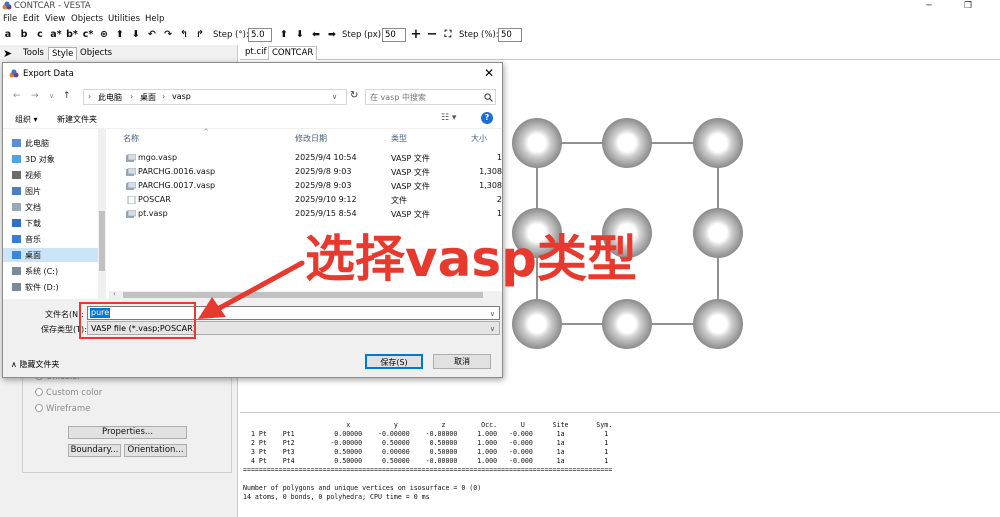 The height and width of the screenshot is (517, 1000). What do you see at coordinates (33, 159) in the screenshot?
I see `nav-3d-objects: 3D 对象` at bounding box center [33, 159].